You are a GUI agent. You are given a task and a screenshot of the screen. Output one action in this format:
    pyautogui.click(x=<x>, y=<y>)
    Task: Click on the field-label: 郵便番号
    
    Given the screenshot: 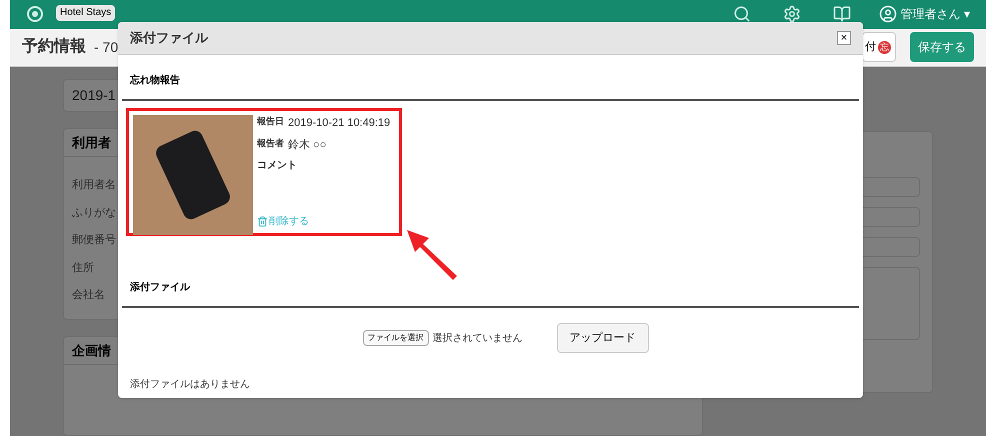 What is the action you would take?
    pyautogui.click(x=94, y=240)
    